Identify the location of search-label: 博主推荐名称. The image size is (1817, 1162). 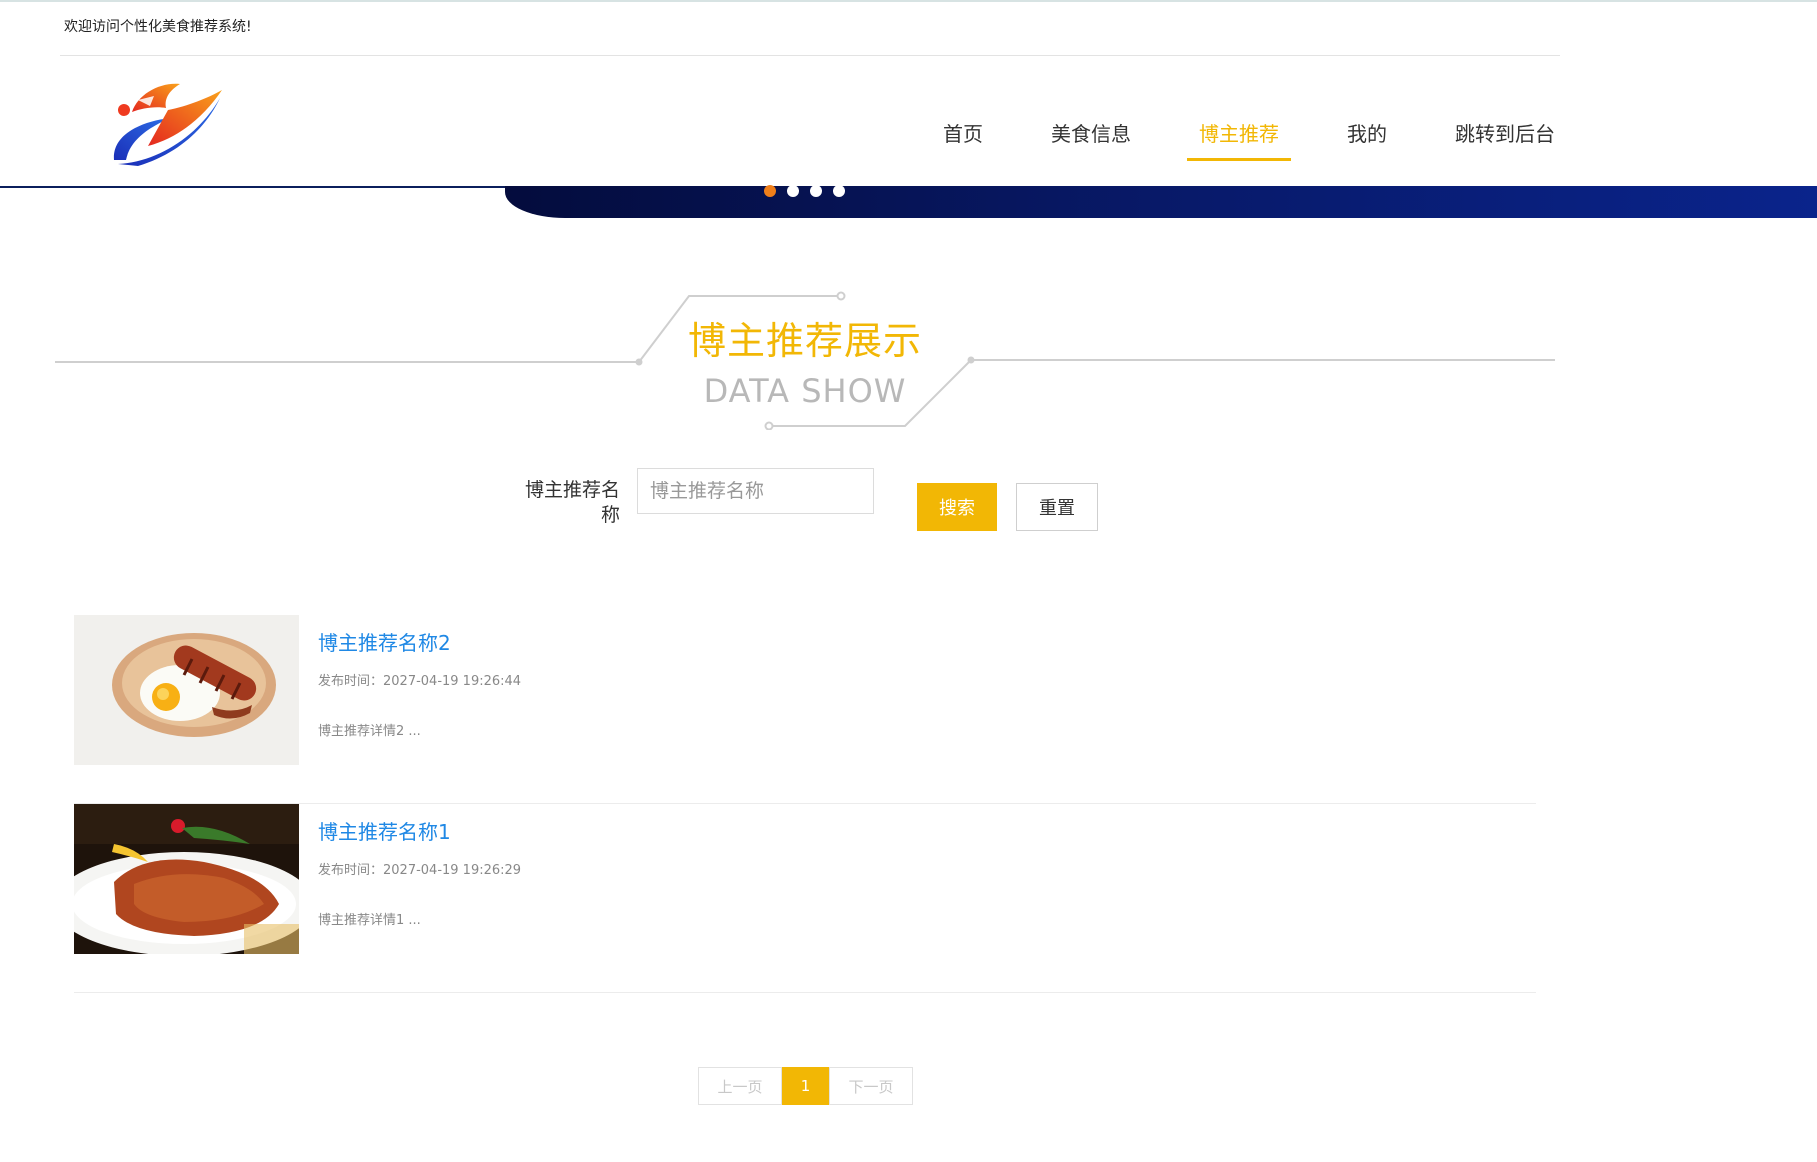
(572, 502).